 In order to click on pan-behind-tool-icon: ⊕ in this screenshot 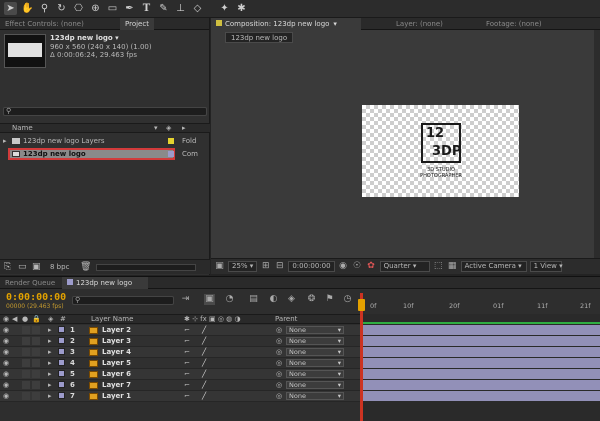, I will do `click(95, 8)`.